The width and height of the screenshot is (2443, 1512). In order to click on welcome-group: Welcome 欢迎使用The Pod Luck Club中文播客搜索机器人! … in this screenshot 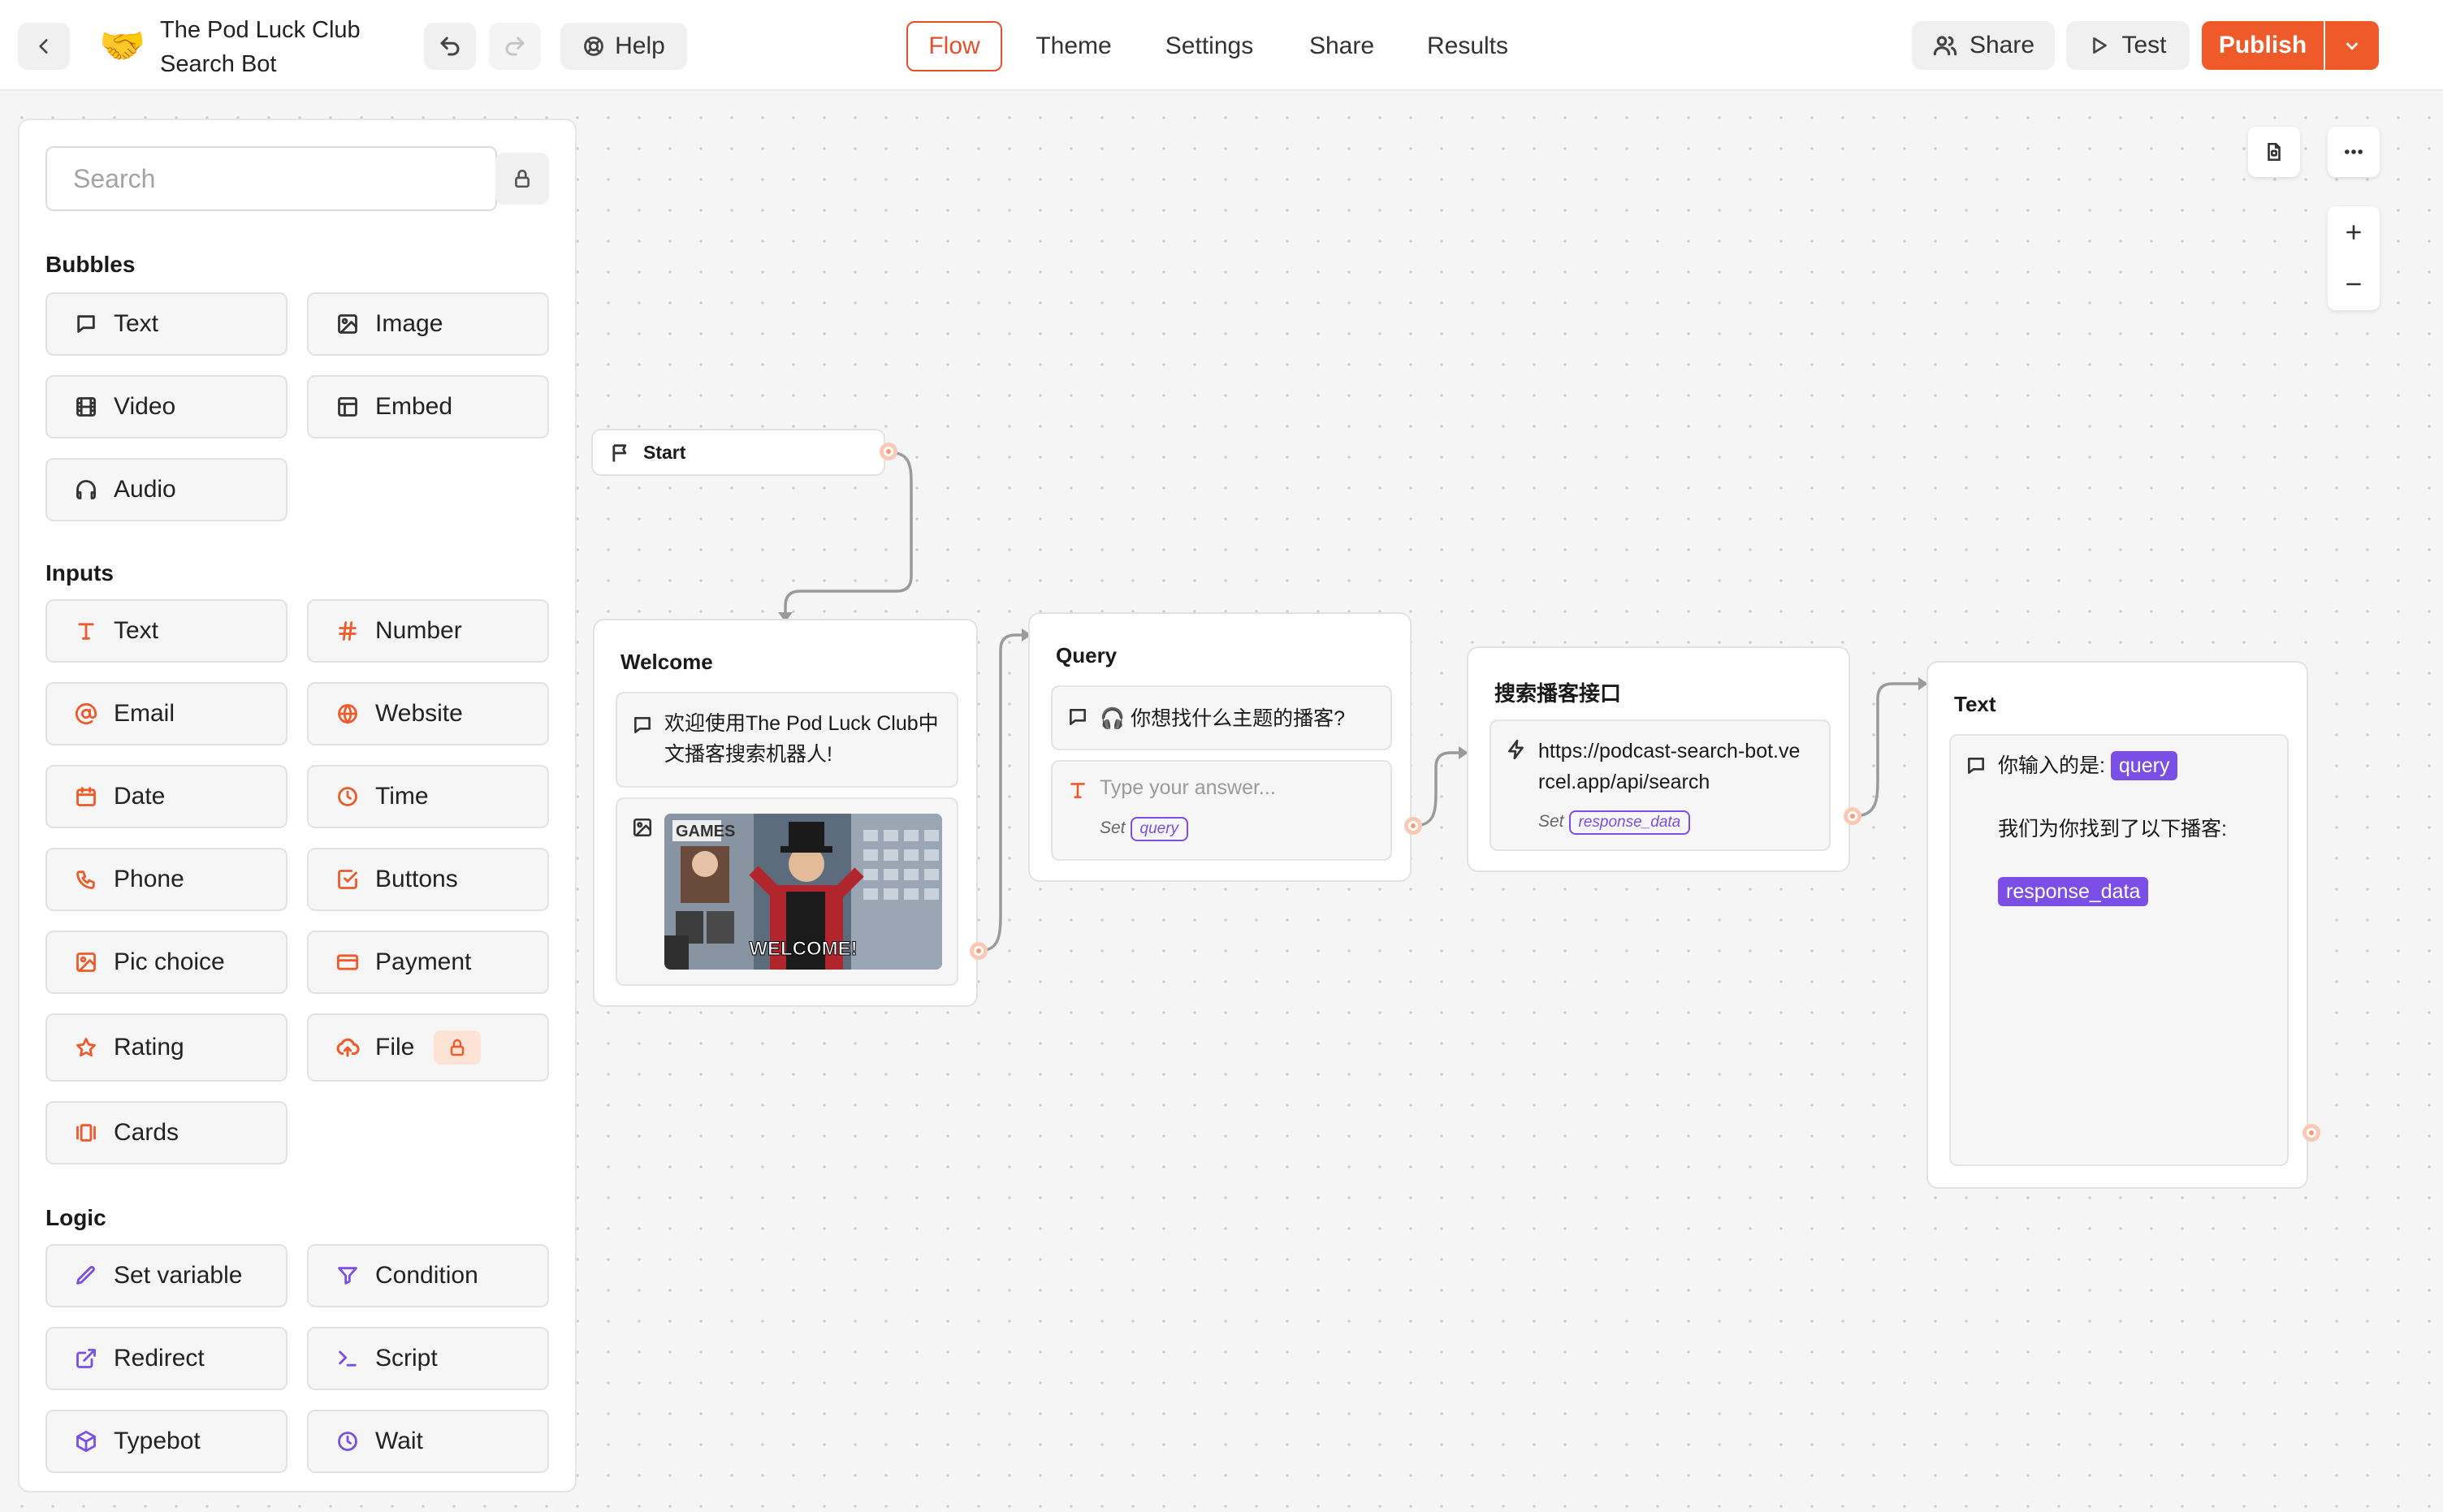, I will do `click(785, 813)`.